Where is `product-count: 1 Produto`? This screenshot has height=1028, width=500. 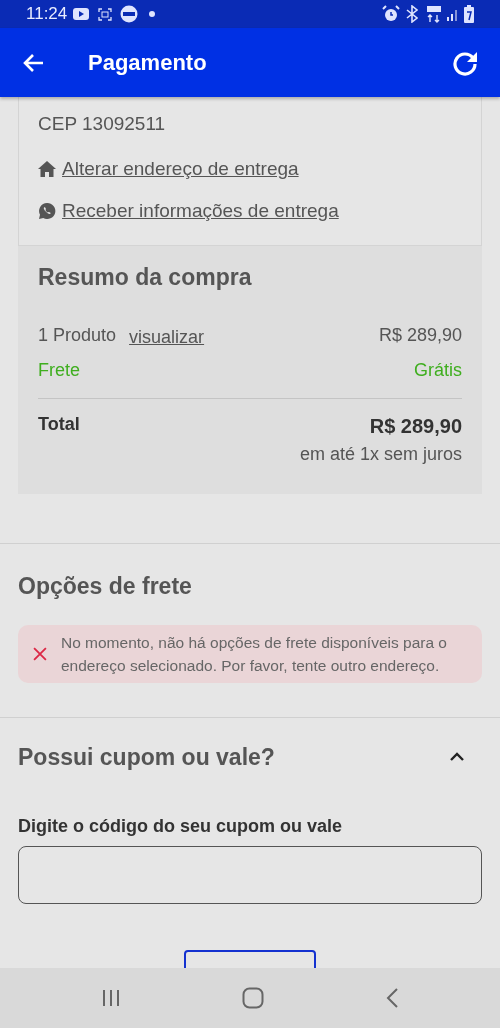 product-count: 1 Produto is located at coordinates (77, 335).